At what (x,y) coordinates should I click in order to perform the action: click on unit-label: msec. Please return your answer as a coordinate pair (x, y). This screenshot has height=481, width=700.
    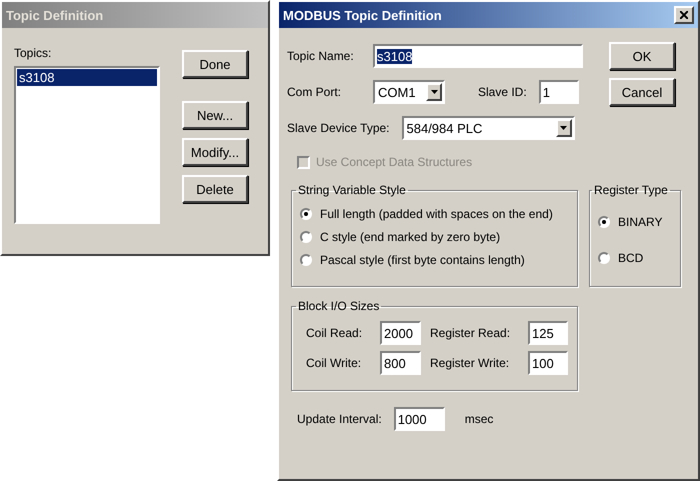
    Looking at the image, I should click on (479, 419).